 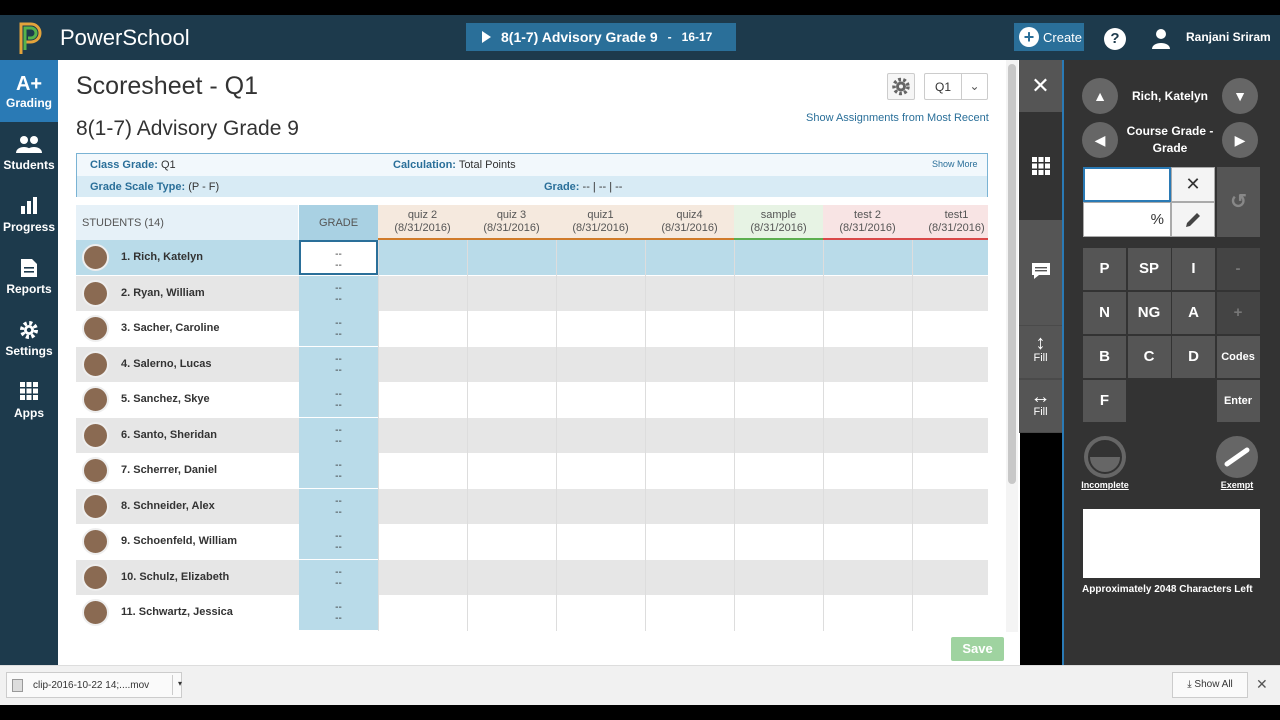 I want to click on table-row: 5. Sanchez, Skye -- --, so click(x=532, y=399).